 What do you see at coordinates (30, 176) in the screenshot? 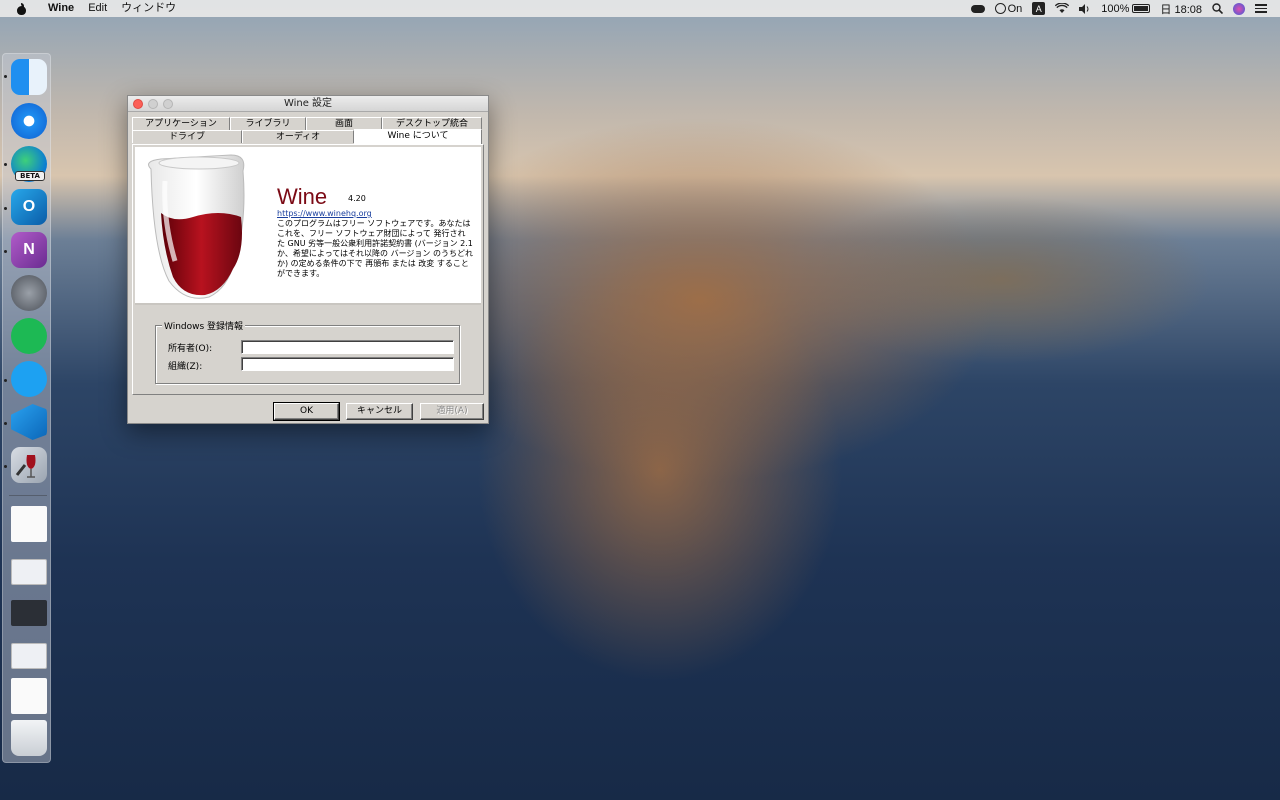
I see `beta-badge: BETA` at bounding box center [30, 176].